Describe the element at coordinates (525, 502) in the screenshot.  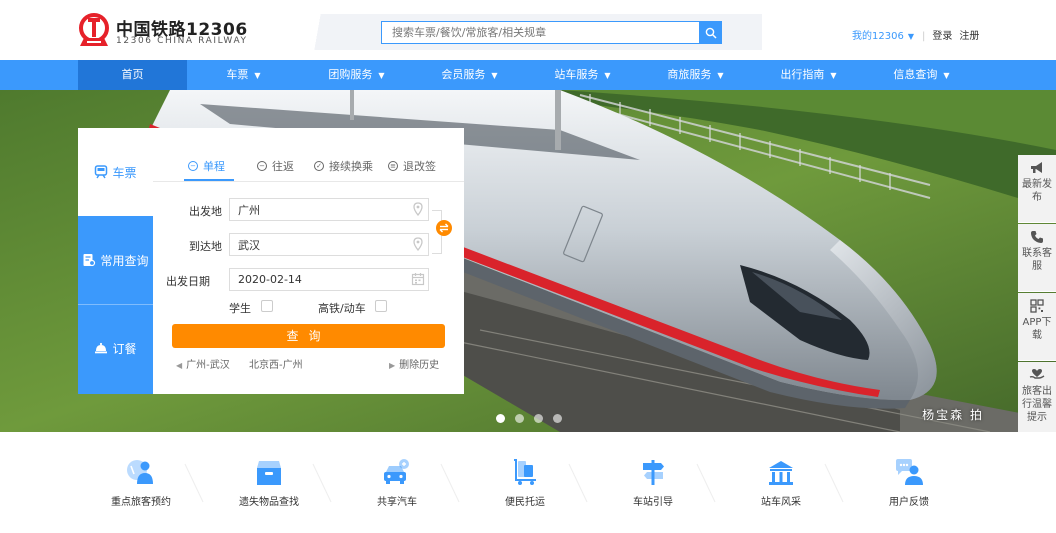
I see `service-label: 便民托运` at that location.